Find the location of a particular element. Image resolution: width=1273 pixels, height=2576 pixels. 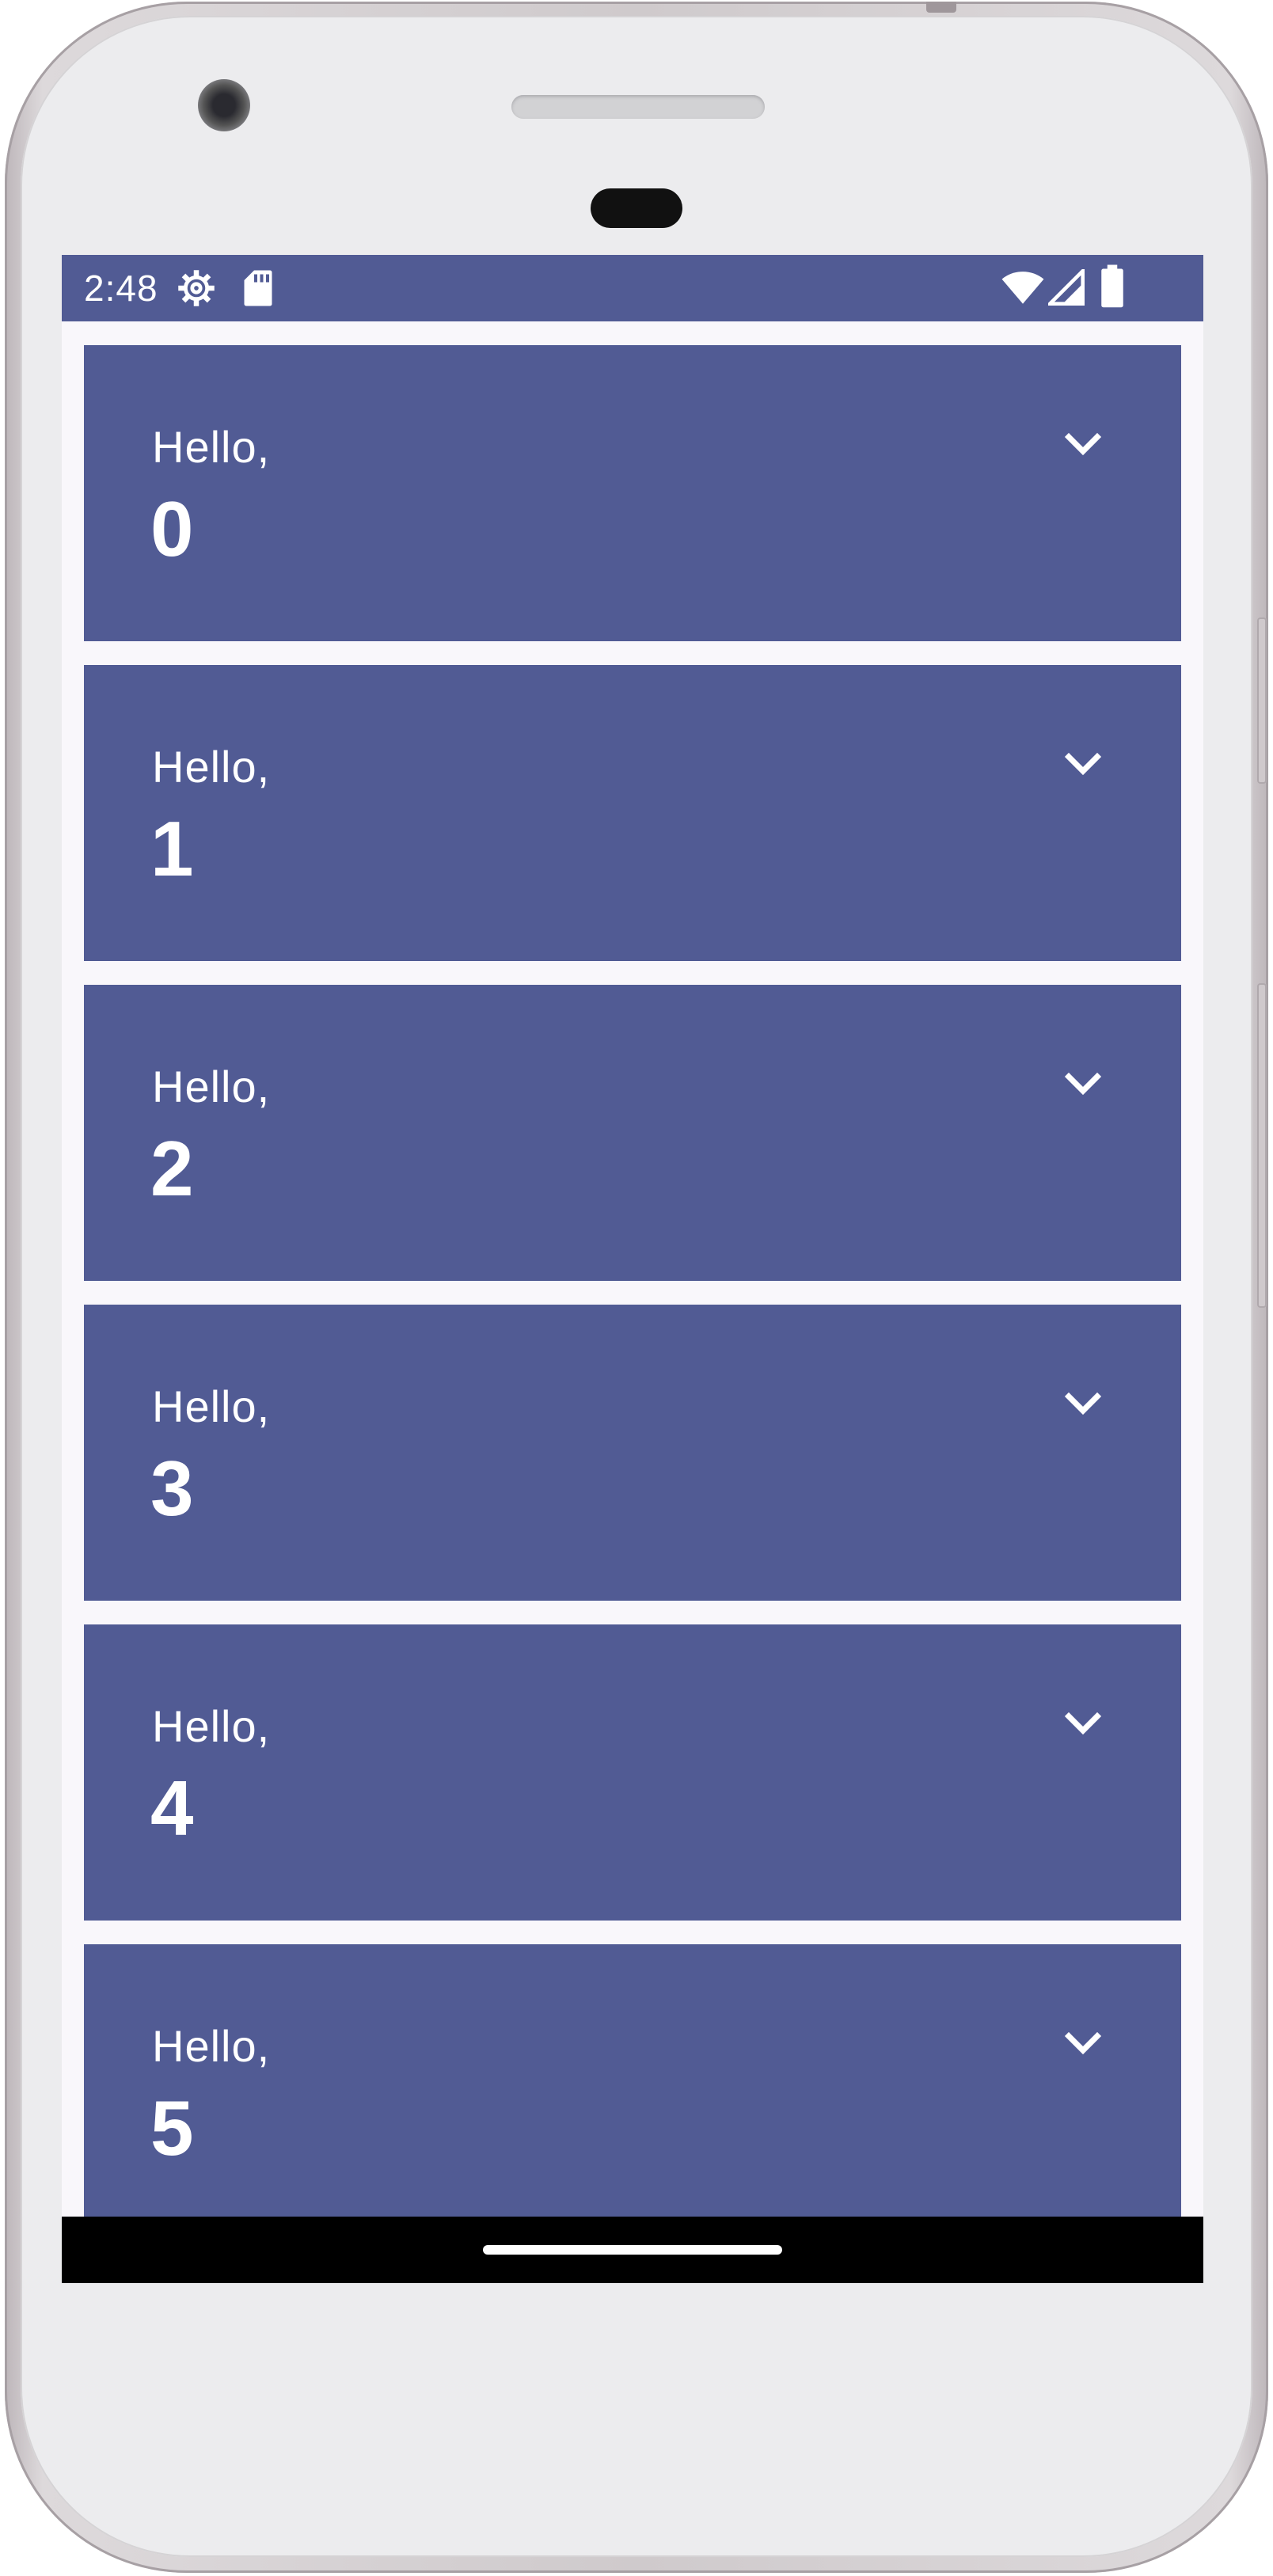

power-button is located at coordinates (1262, 701).